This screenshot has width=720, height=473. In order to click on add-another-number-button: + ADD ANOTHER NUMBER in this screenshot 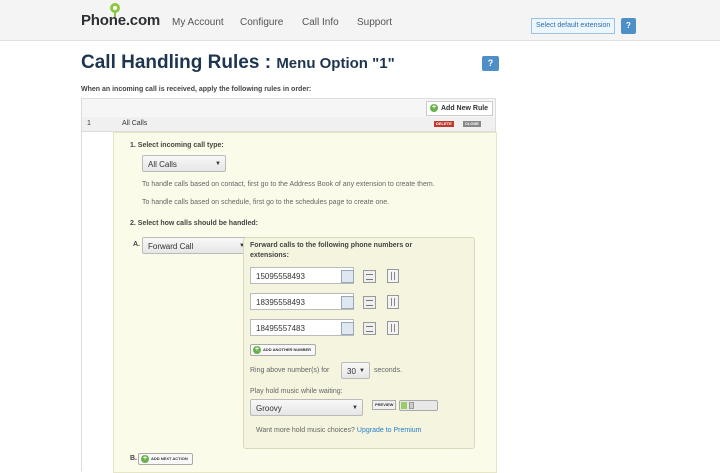, I will do `click(283, 350)`.